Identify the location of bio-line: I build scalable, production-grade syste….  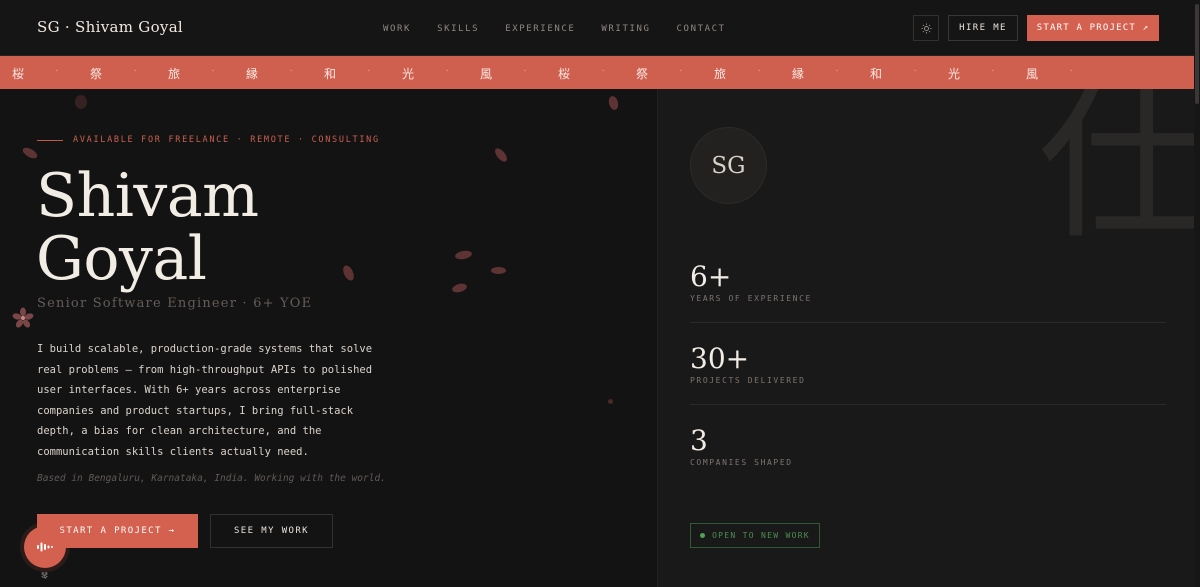
(205, 349).